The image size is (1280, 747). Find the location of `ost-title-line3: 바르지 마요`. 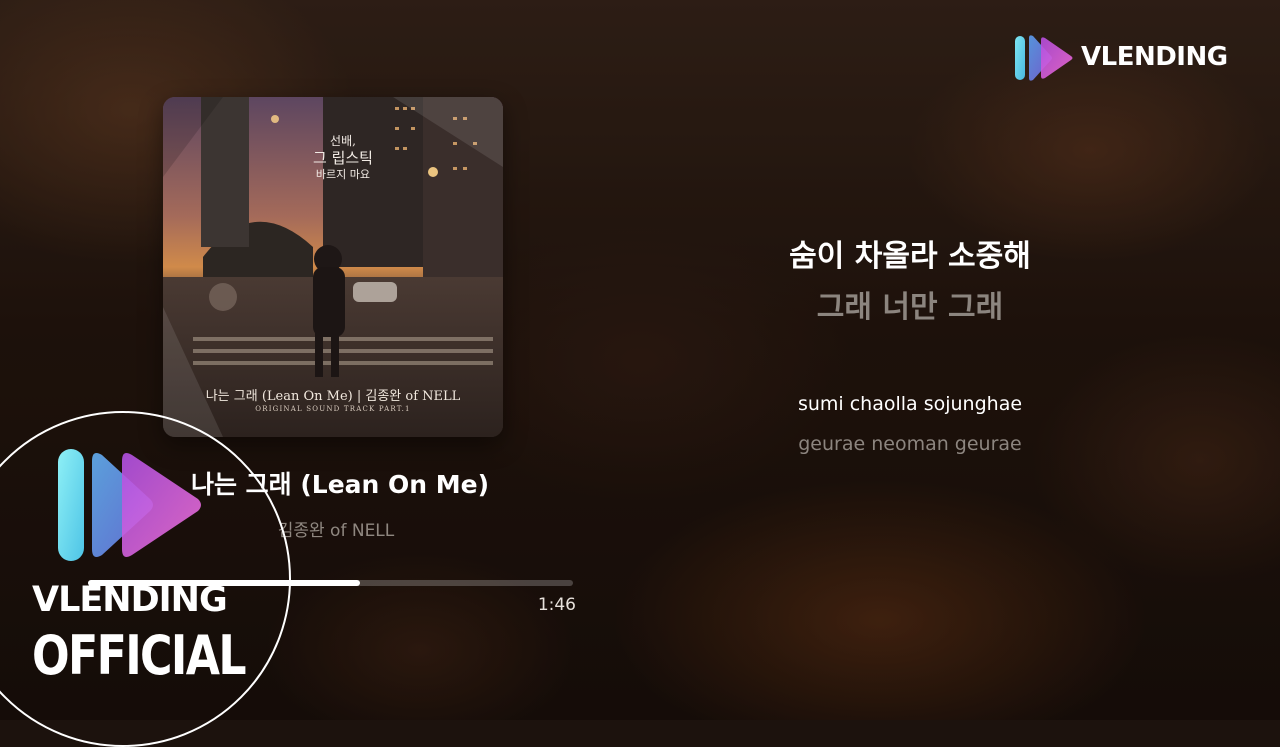

ost-title-line3: 바르지 마요 is located at coordinates (343, 174).